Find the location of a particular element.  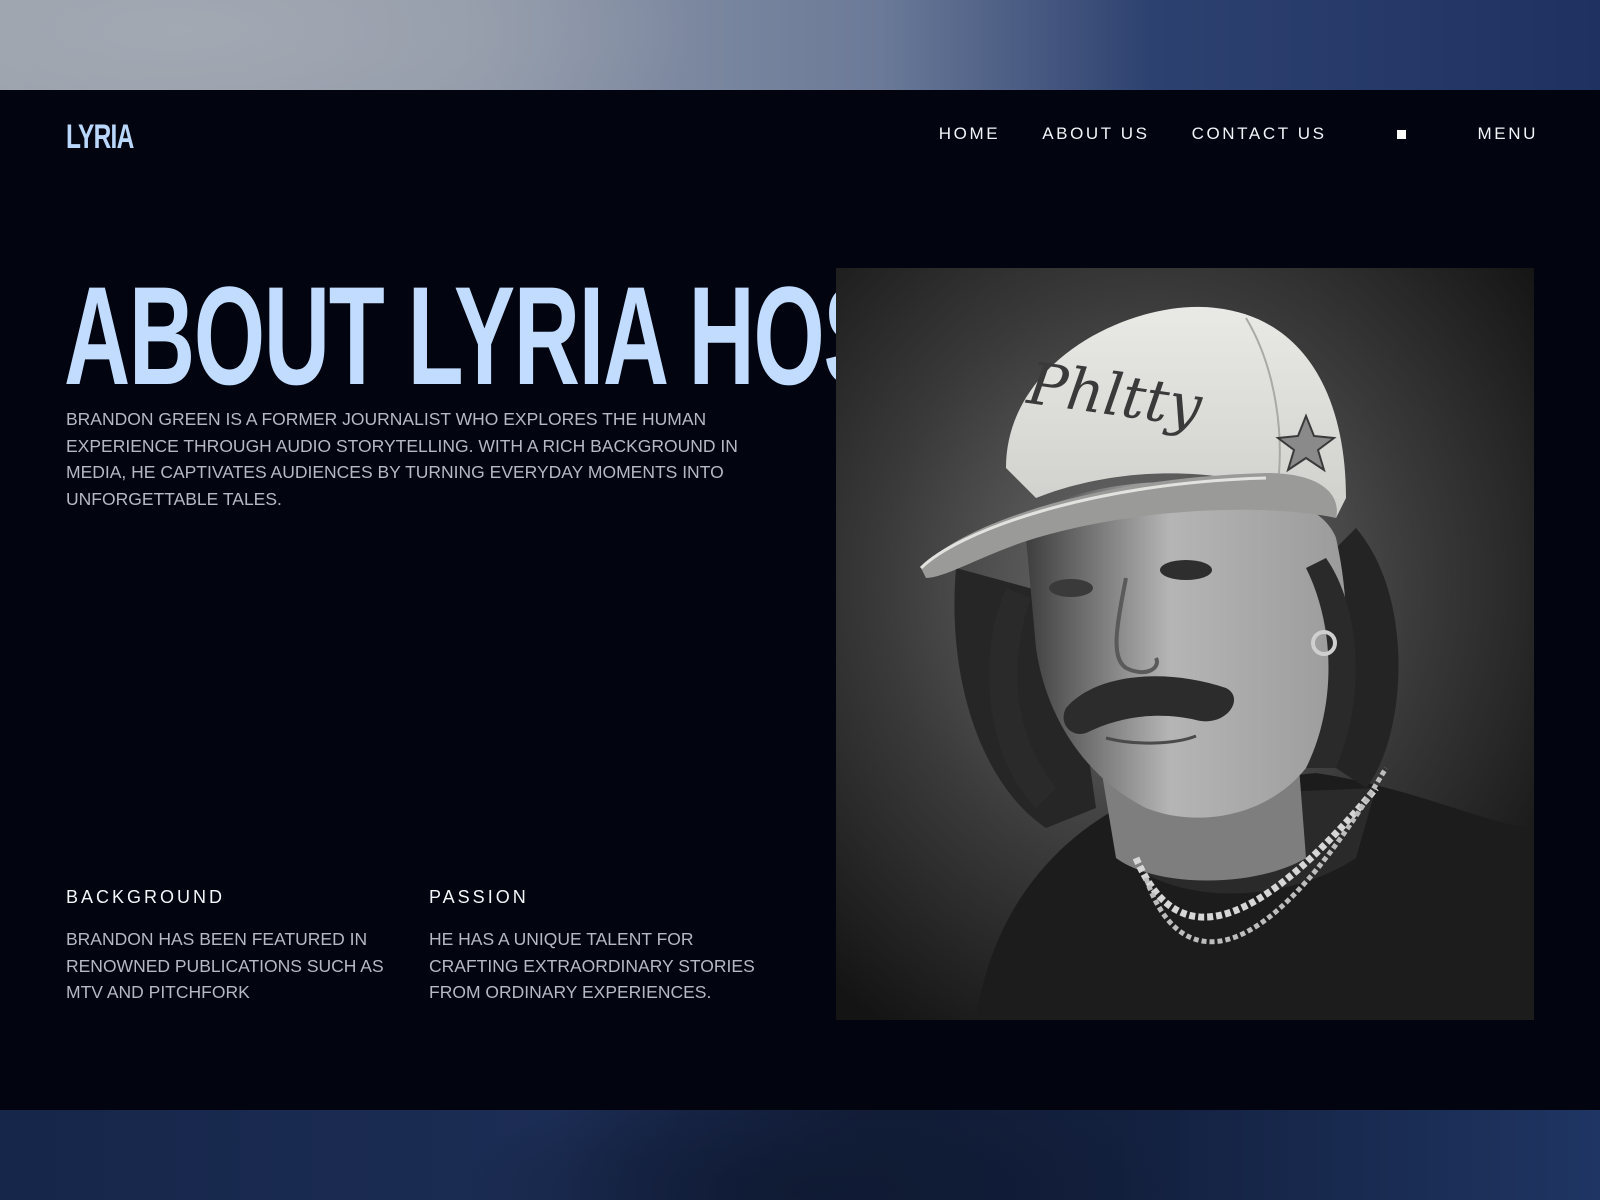

backdrop-top is located at coordinates (800, 45).